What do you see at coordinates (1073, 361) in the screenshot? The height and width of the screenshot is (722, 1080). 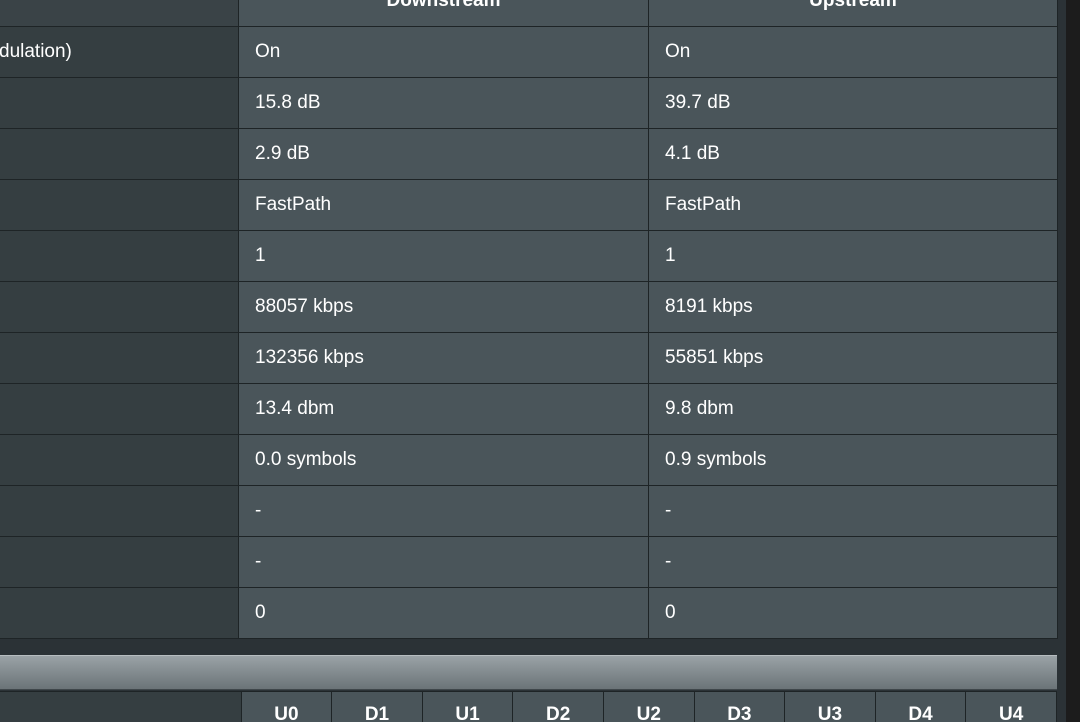 I see `window-edge-bar` at bounding box center [1073, 361].